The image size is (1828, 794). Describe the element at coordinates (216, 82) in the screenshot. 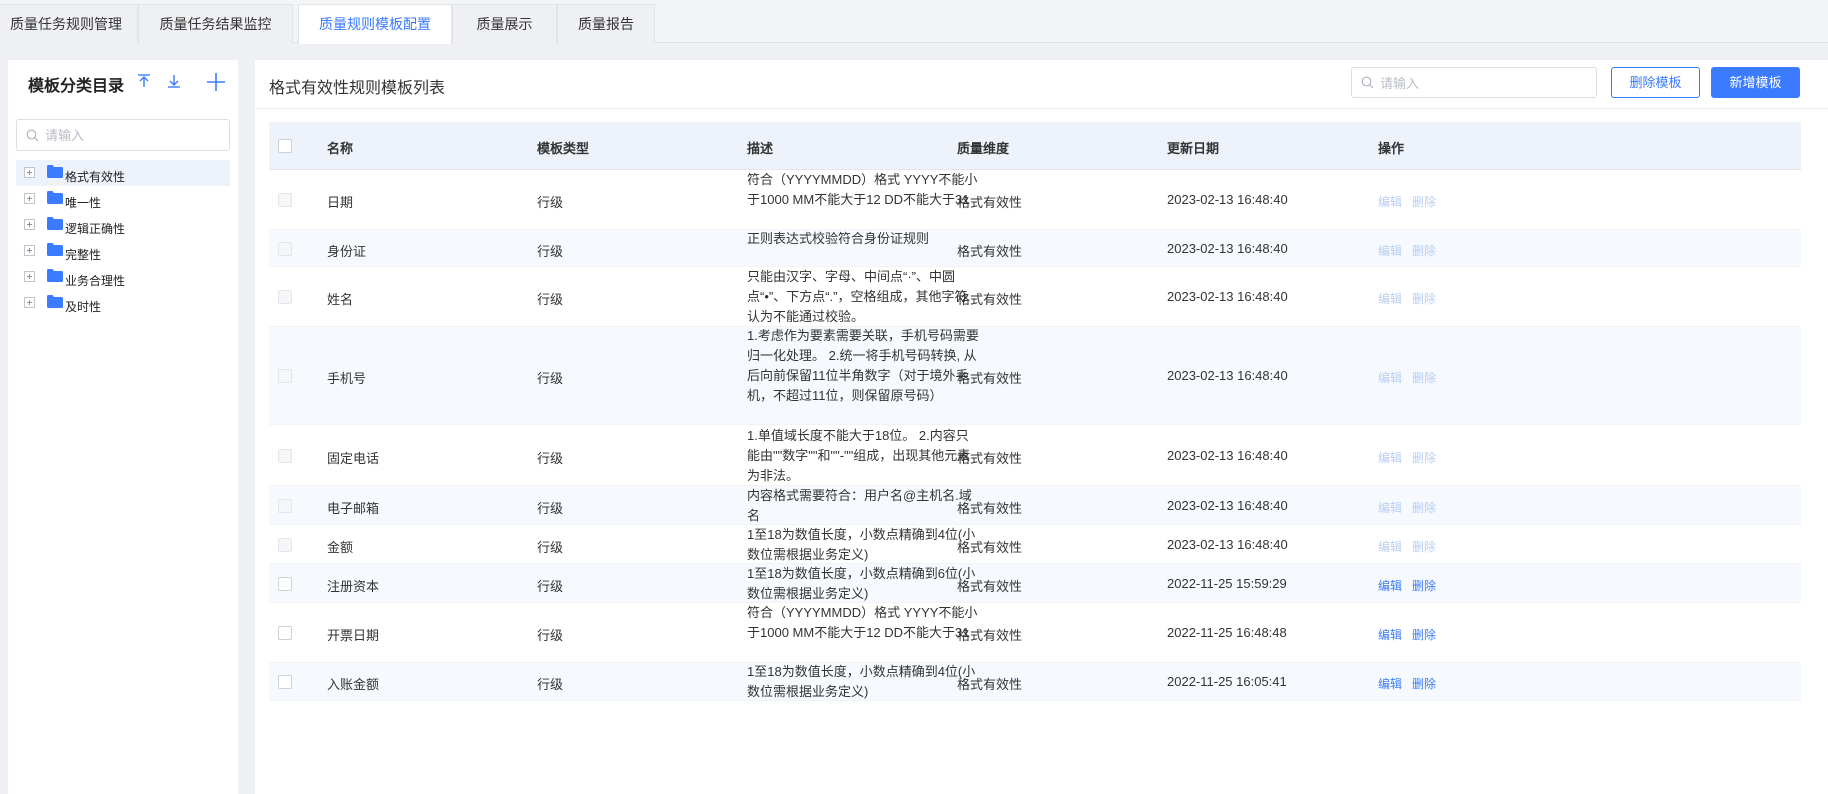

I see `add-category-icon` at that location.